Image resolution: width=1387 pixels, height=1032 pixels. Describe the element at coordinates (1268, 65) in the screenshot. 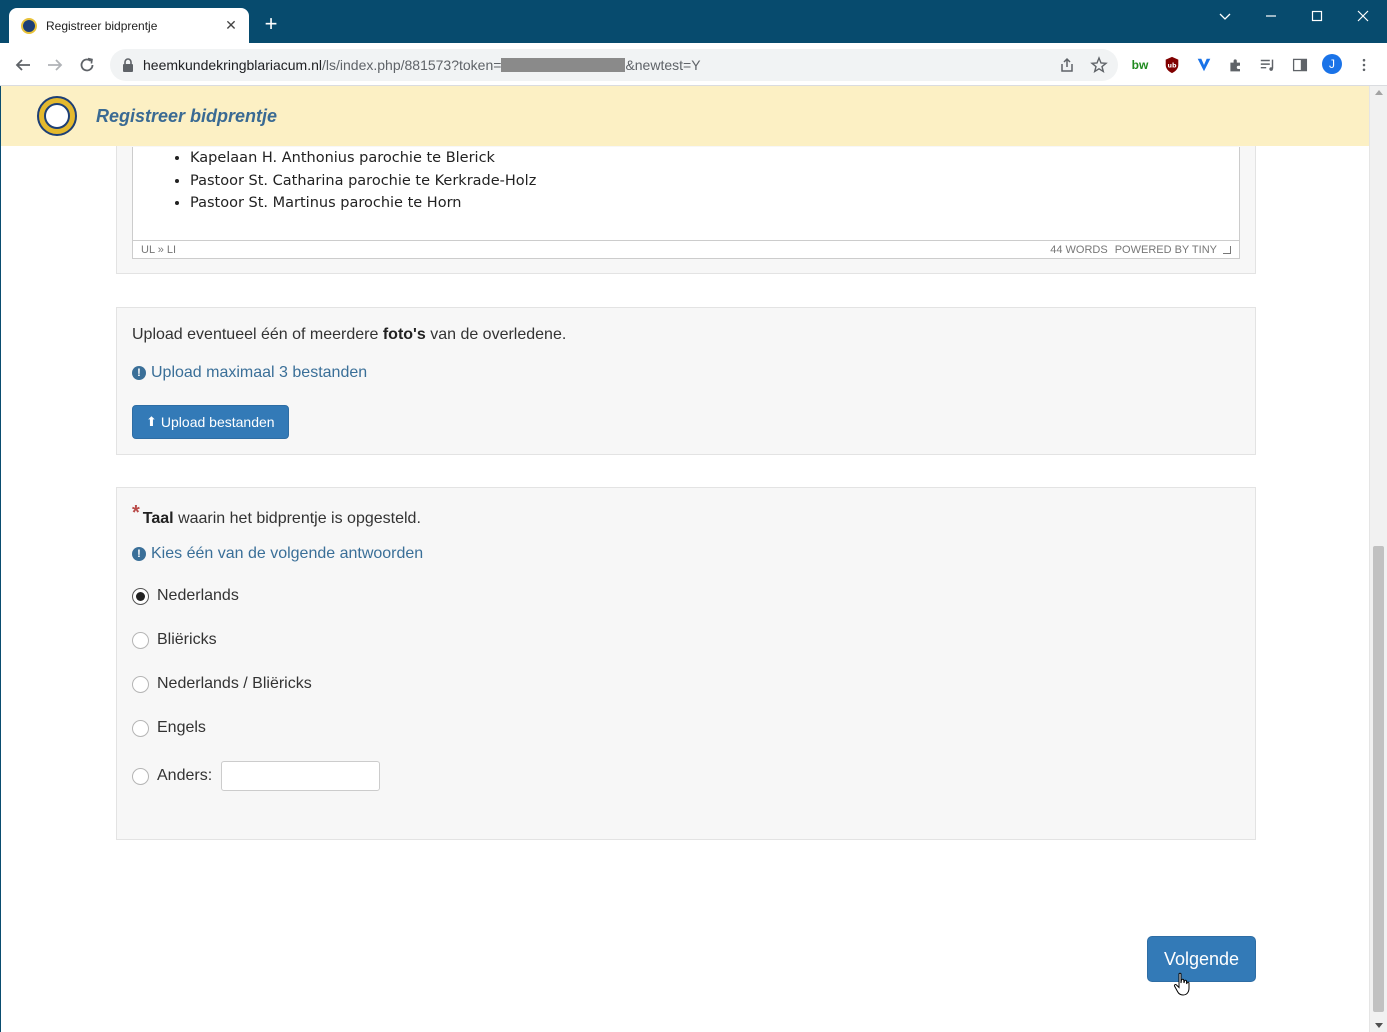

I see `media-playlist-icon` at that location.